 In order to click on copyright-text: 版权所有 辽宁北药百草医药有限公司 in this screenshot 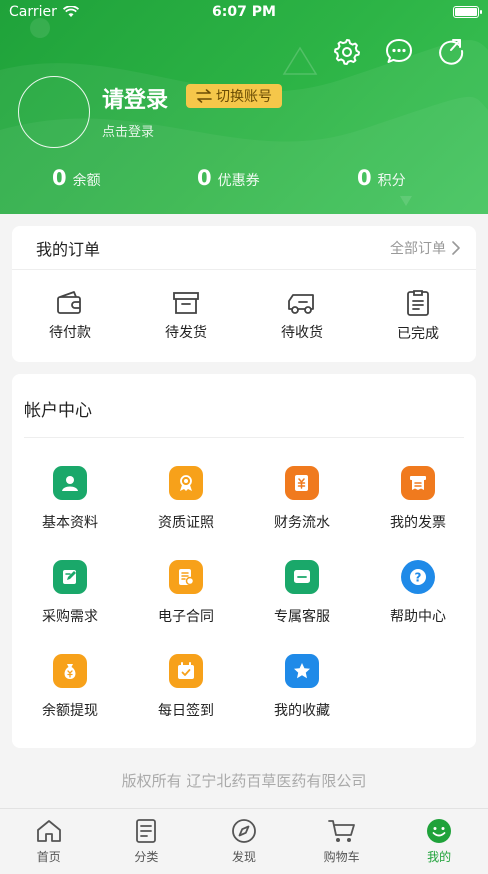, I will do `click(244, 781)`.